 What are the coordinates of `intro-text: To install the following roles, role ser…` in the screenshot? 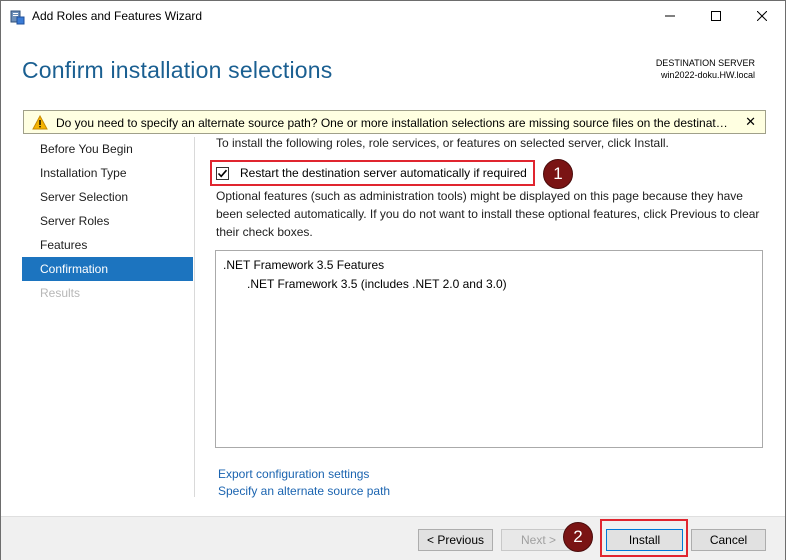 It's located at (442, 143).